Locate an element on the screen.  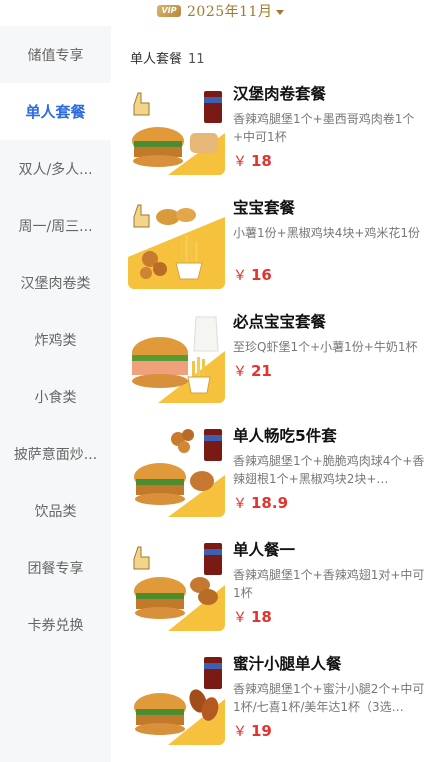
nuggets-fries-image is located at coordinates (176, 243).